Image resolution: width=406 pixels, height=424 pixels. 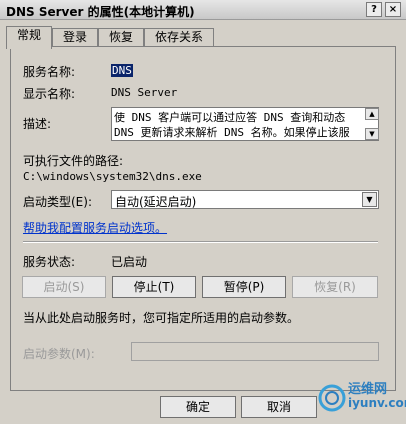 What do you see at coordinates (59, 354) in the screenshot?
I see `start-params-label: 启动参数(M):` at bounding box center [59, 354].